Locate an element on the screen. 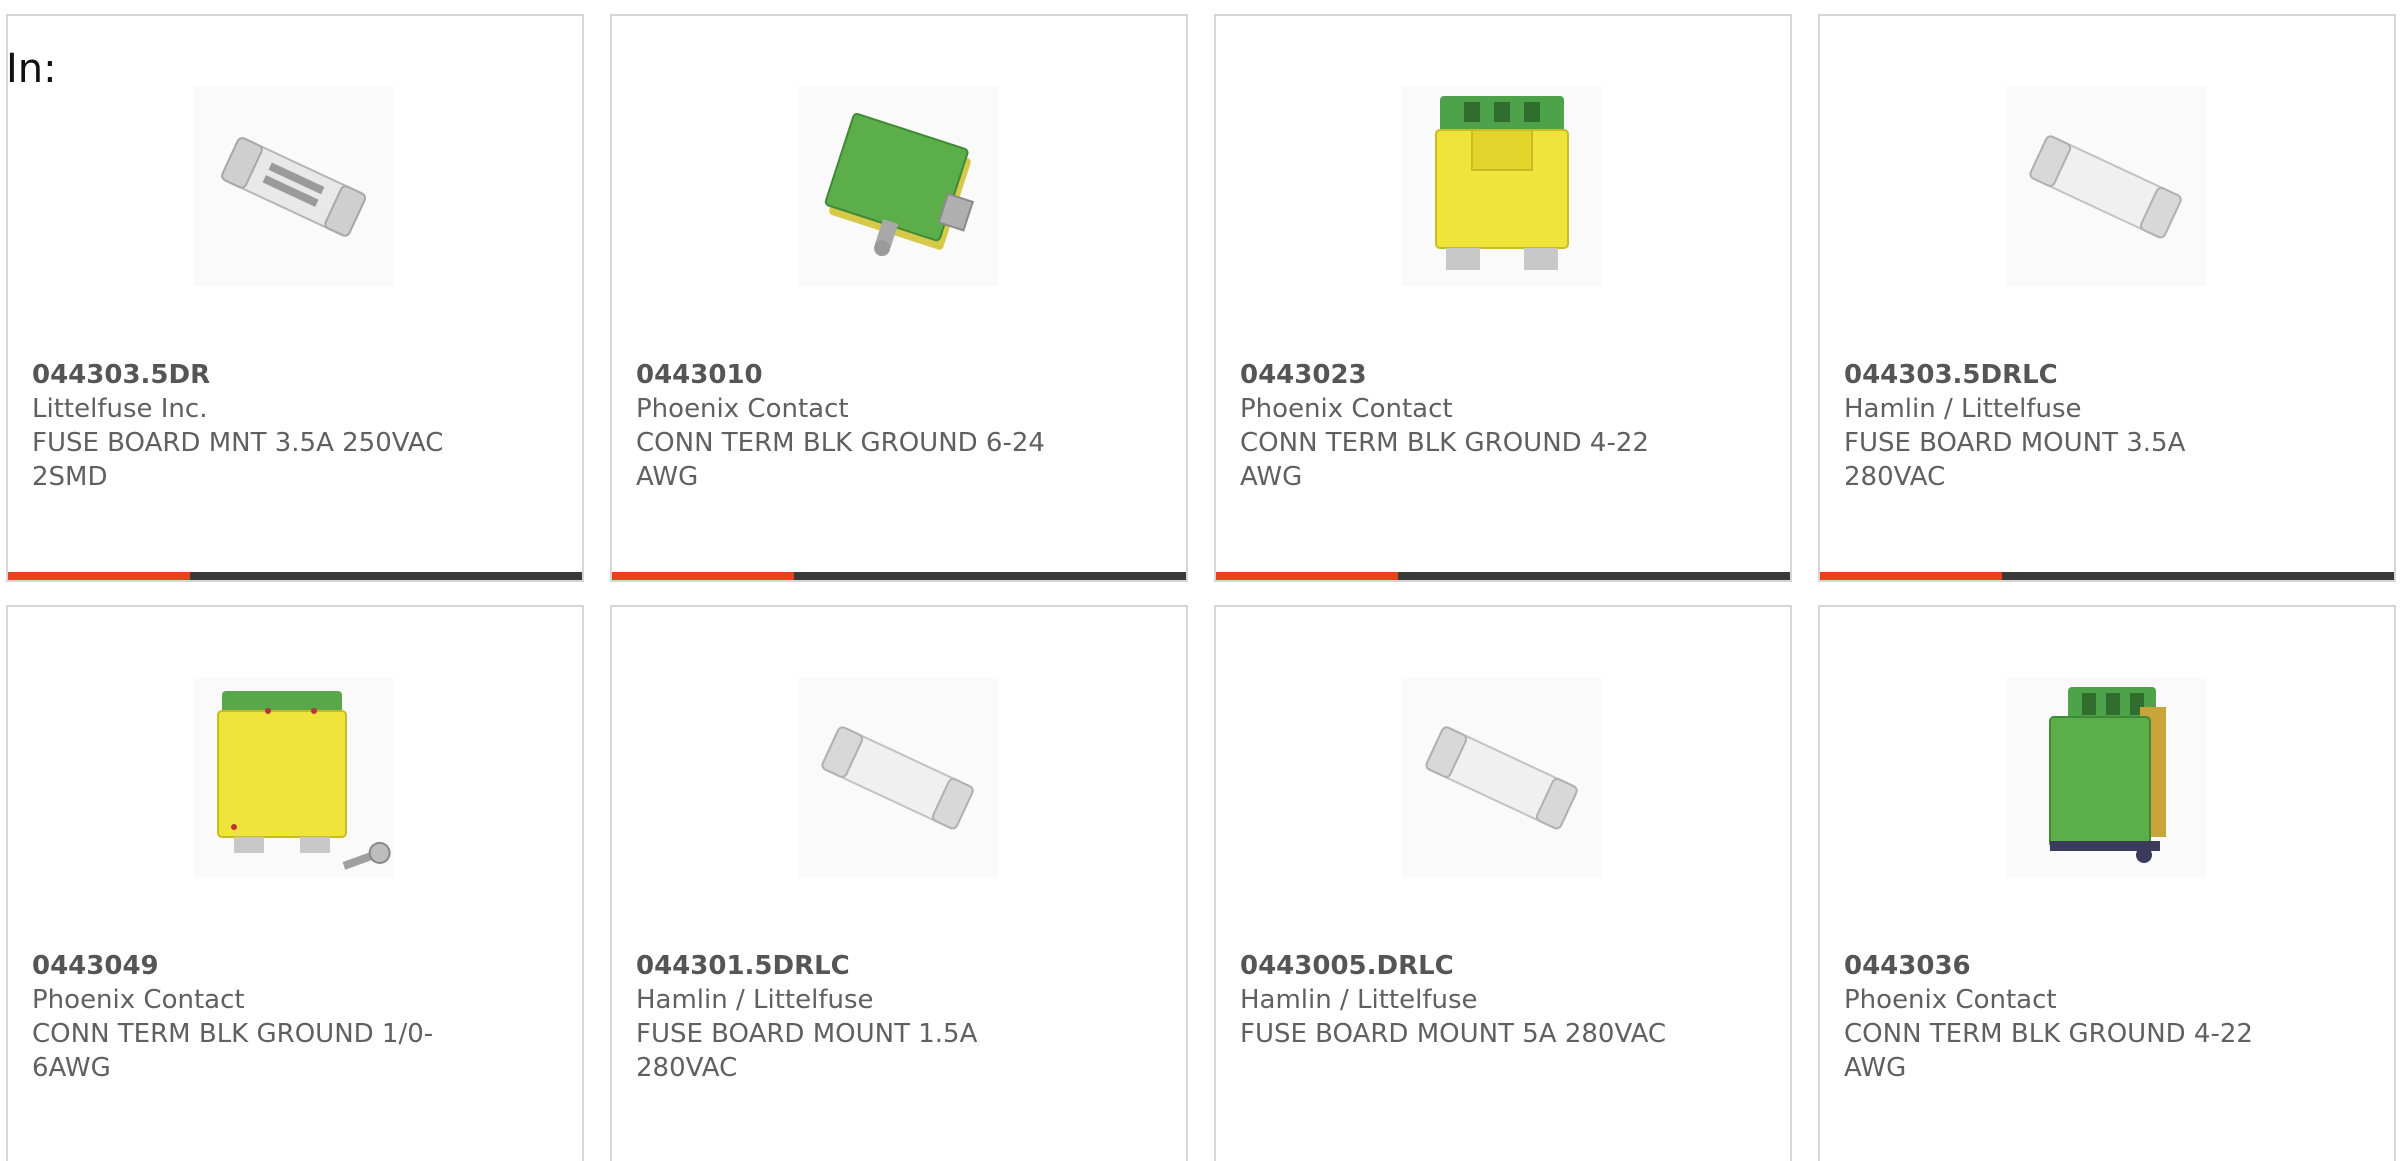 The image size is (2400, 1161). description: FUSE BOARD MNT 3.5A 250VAC 2SMD is located at coordinates (238, 460).